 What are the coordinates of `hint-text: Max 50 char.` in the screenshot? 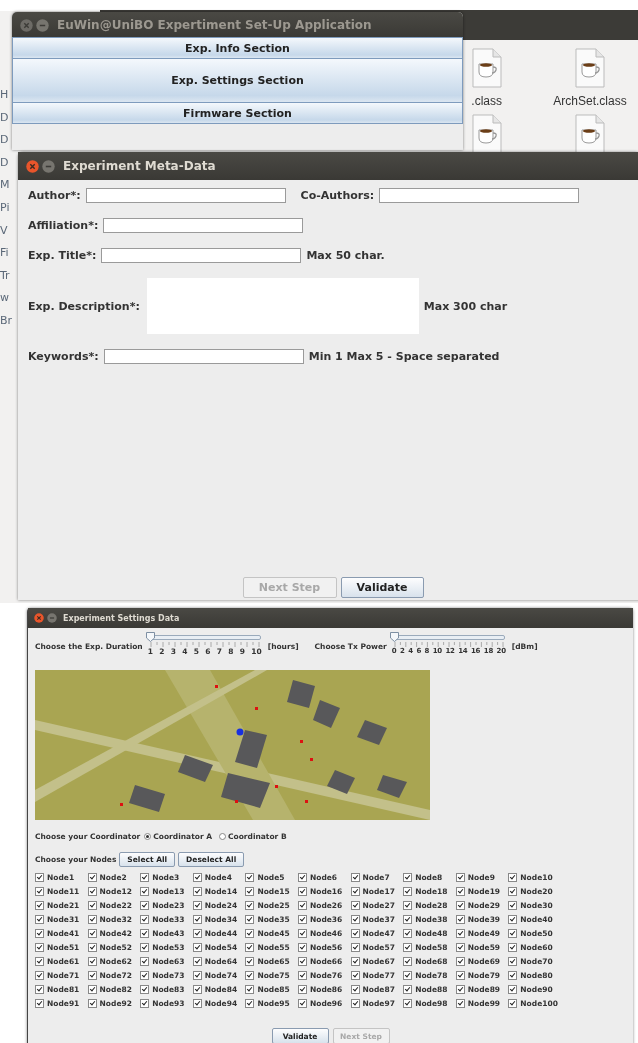 It's located at (345, 255).